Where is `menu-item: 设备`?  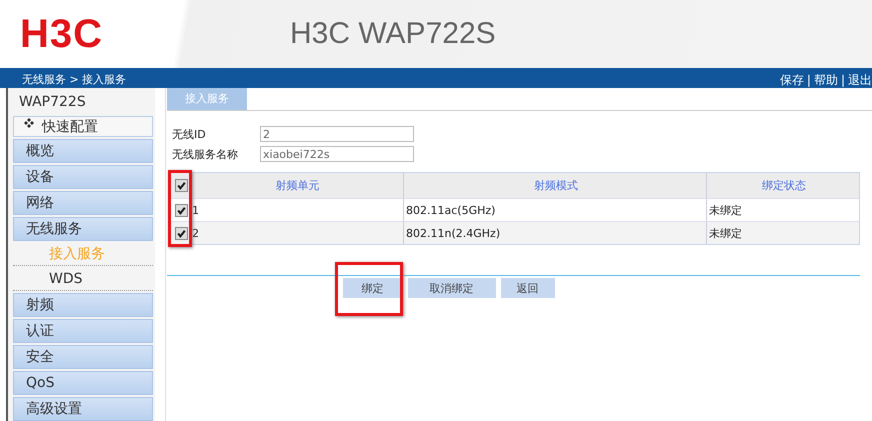 menu-item: 设备 is located at coordinates (83, 177).